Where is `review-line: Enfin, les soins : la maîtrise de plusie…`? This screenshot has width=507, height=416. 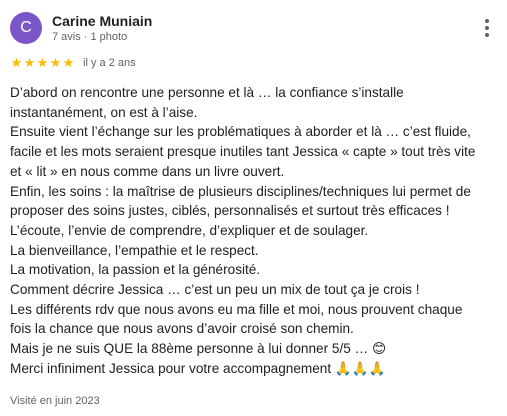 review-line: Enfin, les soins : la maîtrise de plusie… is located at coordinates (240, 191).